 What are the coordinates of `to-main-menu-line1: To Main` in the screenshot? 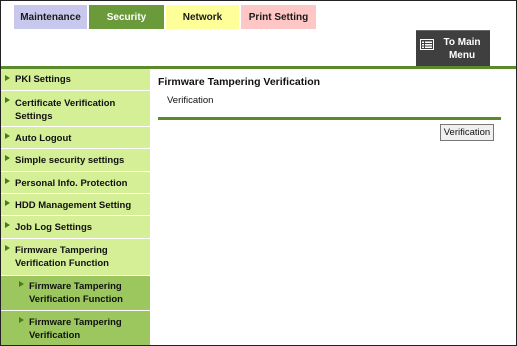 It's located at (462, 42).